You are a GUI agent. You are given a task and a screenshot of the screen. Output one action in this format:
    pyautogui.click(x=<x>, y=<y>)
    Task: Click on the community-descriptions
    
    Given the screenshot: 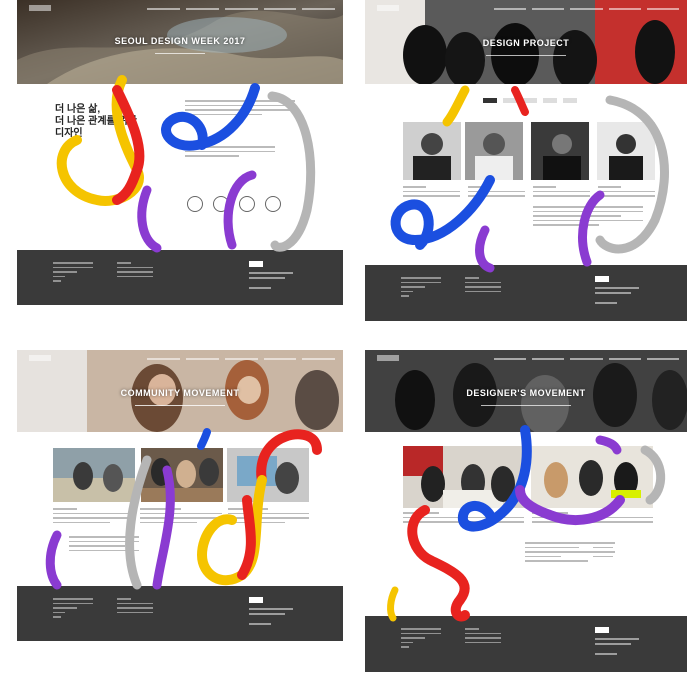 What is the action you would take?
    pyautogui.click(x=181, y=517)
    